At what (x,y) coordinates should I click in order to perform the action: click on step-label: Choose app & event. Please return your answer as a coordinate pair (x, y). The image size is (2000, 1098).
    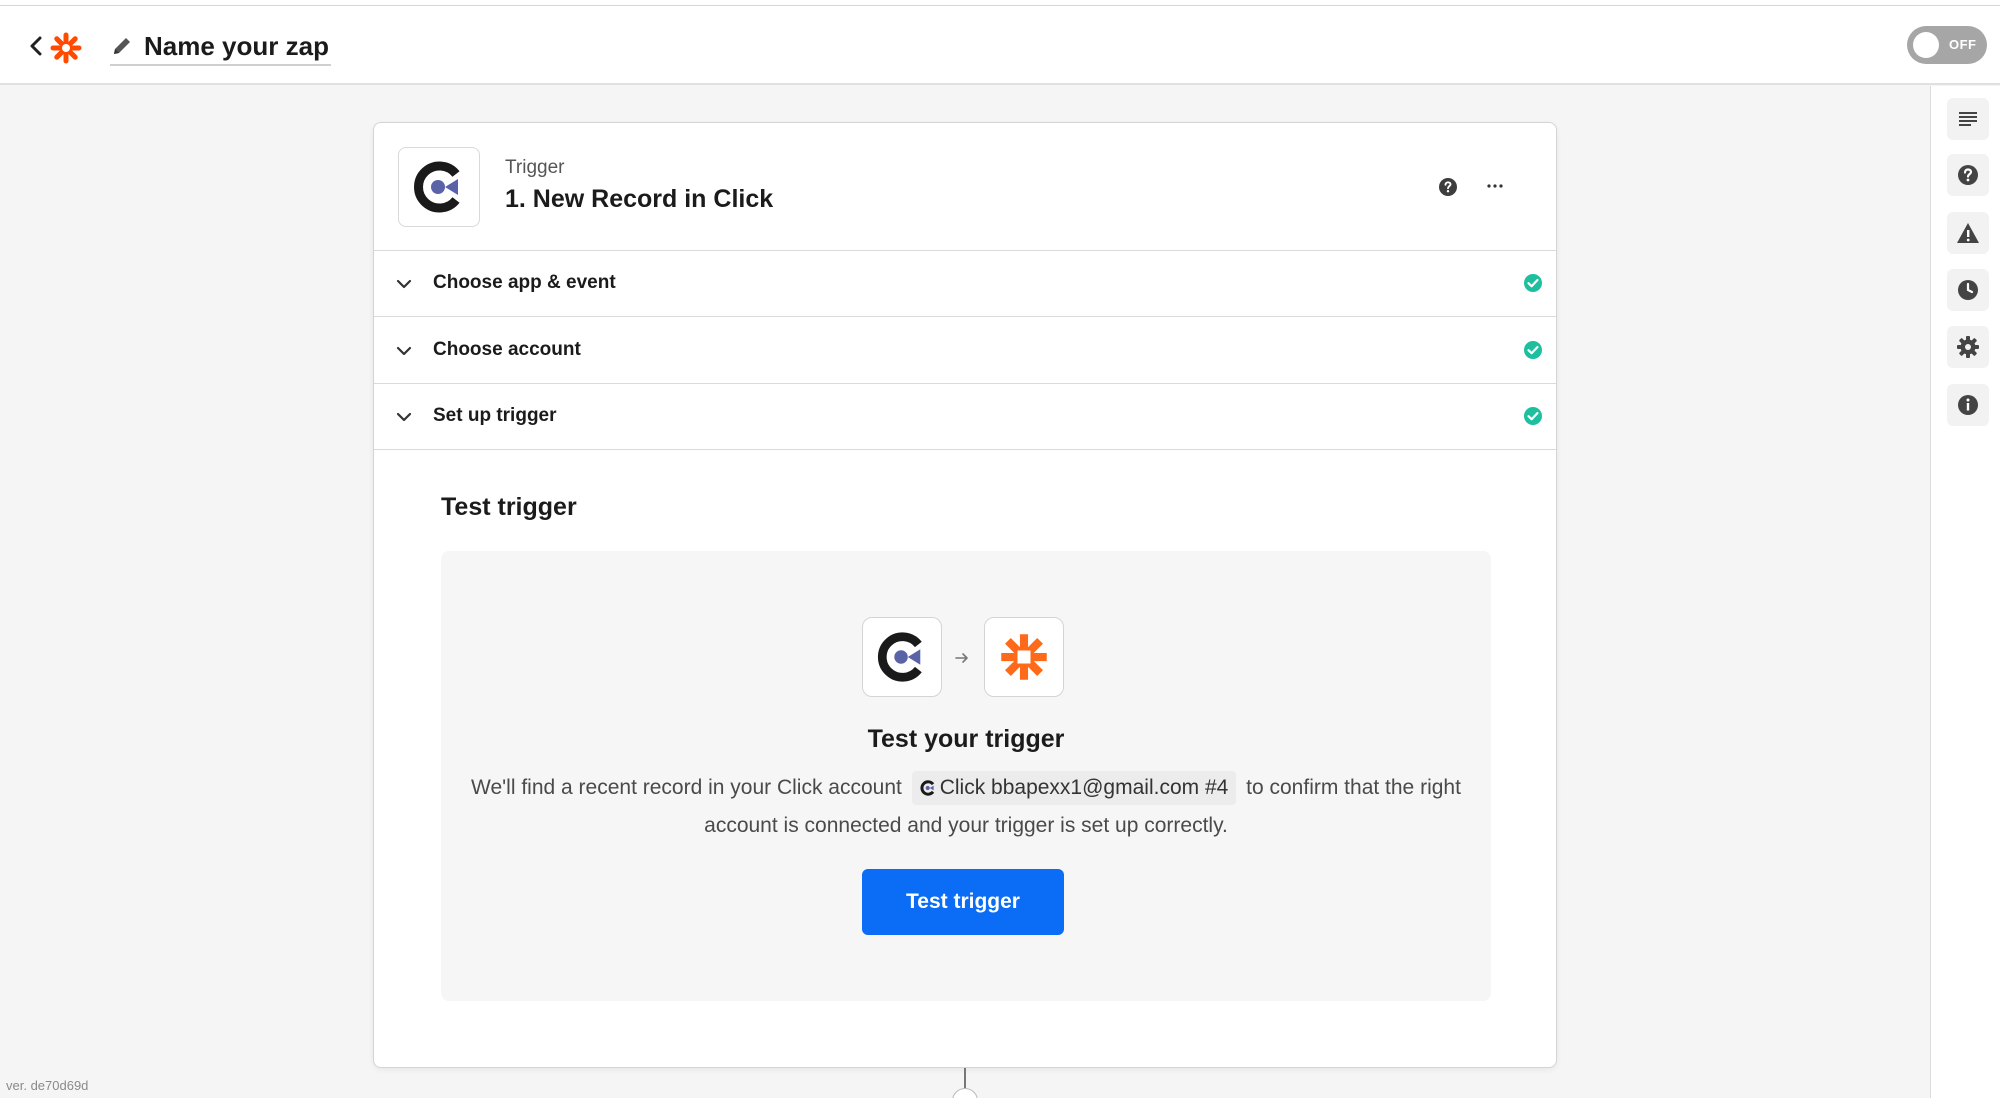
    Looking at the image, I should click on (524, 282).